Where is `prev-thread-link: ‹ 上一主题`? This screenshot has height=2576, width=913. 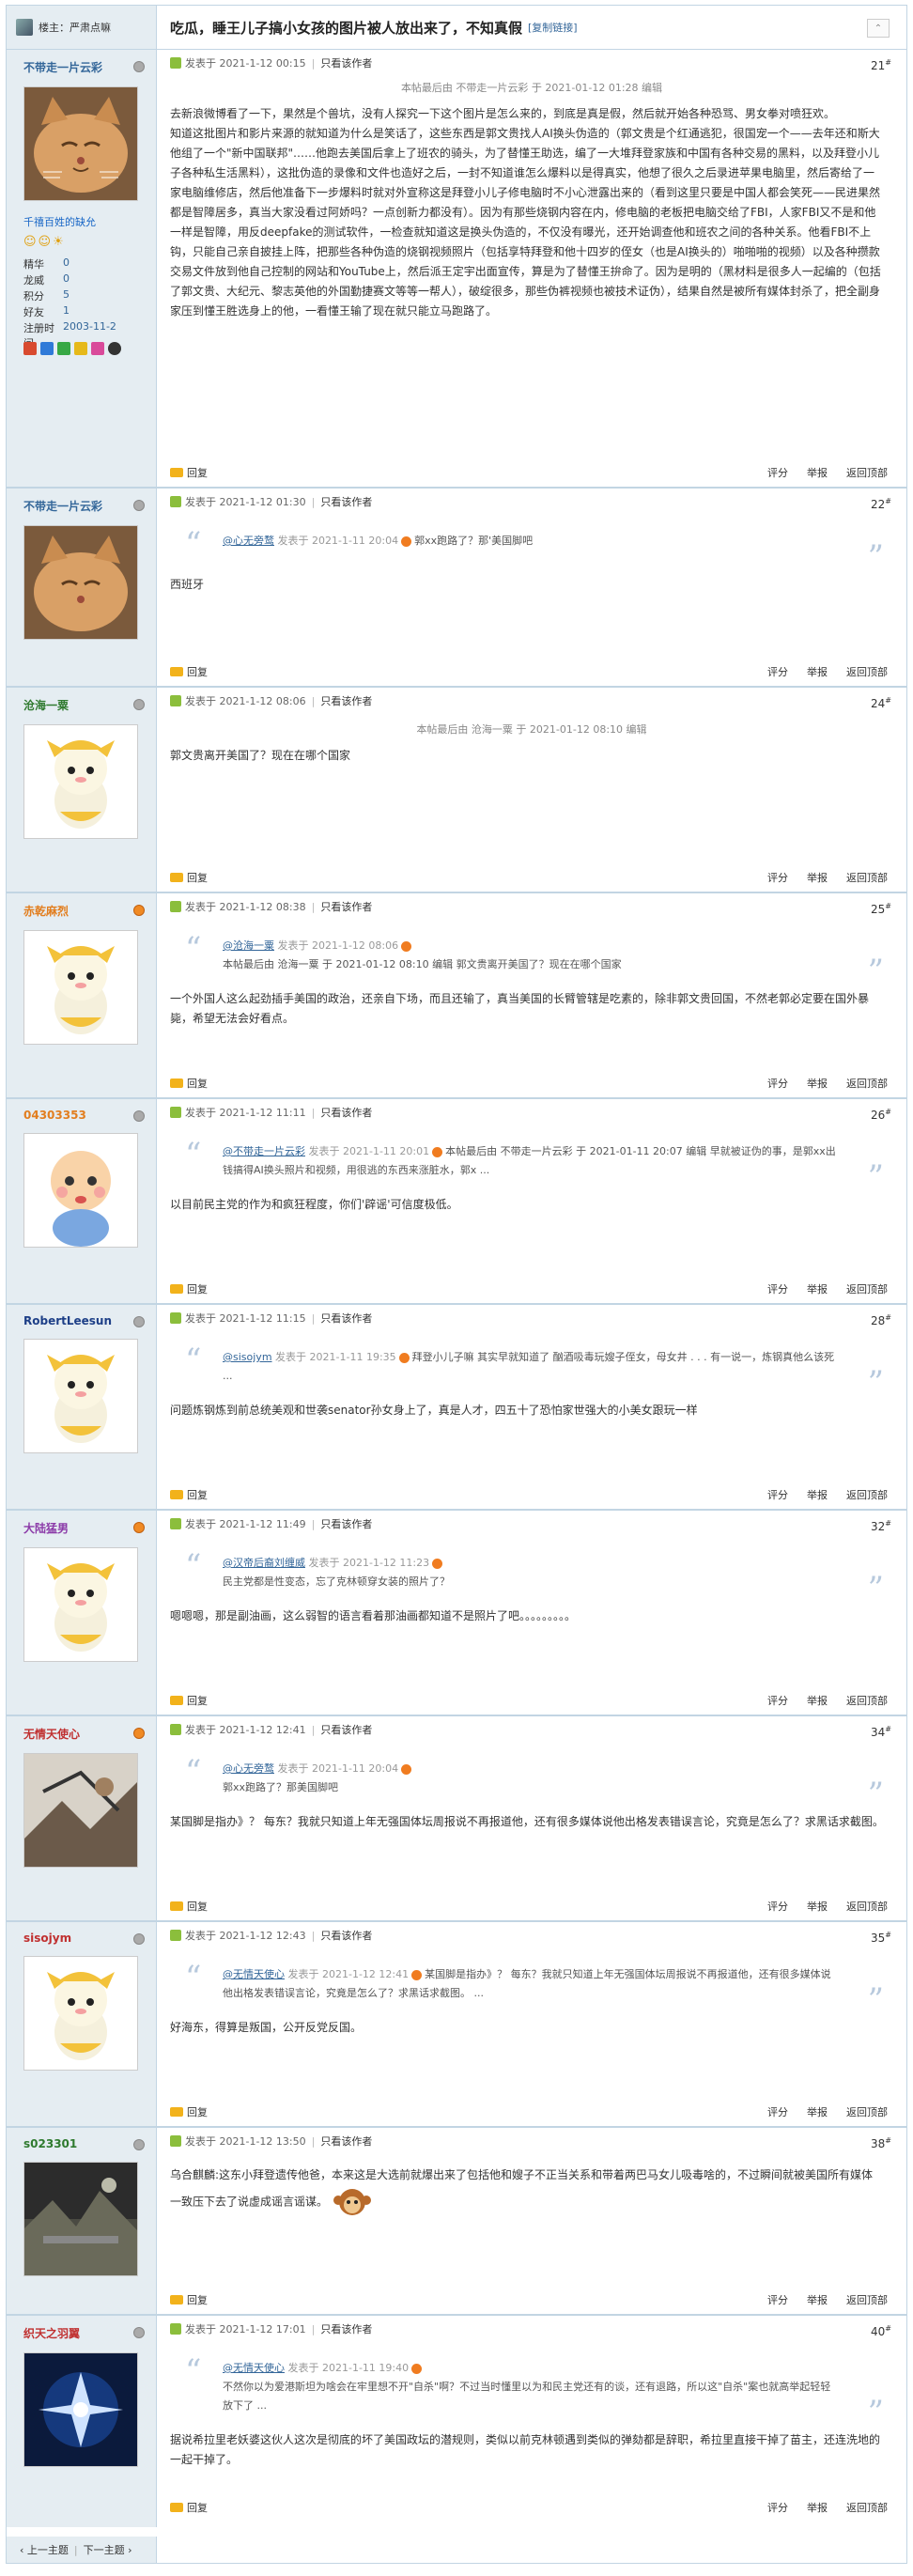 prev-thread-link: ‹ 上一主题 is located at coordinates (44, 2549).